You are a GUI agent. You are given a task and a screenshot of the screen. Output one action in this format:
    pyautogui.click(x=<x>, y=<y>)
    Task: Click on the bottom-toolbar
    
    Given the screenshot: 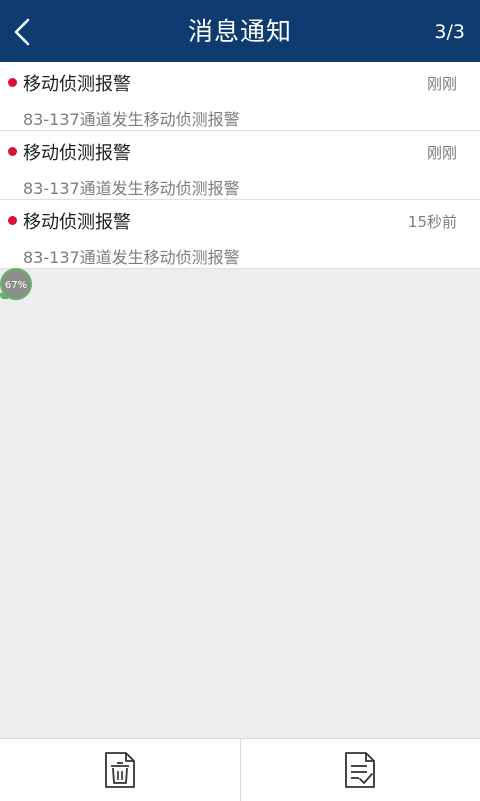 What is the action you would take?
    pyautogui.click(x=240, y=769)
    